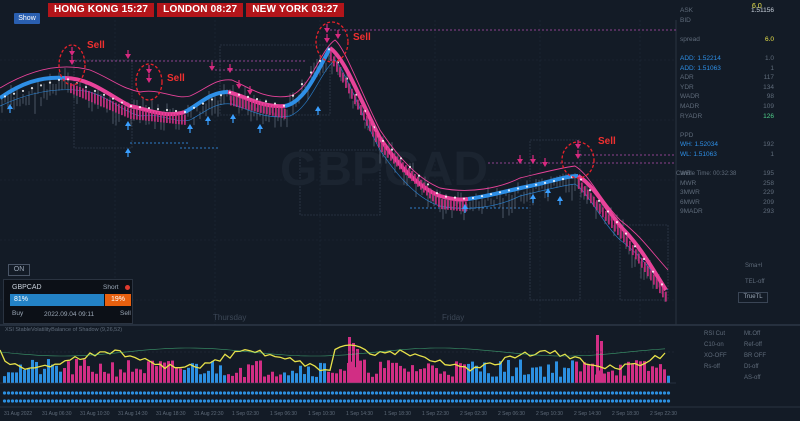  What do you see at coordinates (752, 334) in the screenshot?
I see `ind-setting: Mt.Off` at bounding box center [752, 334].